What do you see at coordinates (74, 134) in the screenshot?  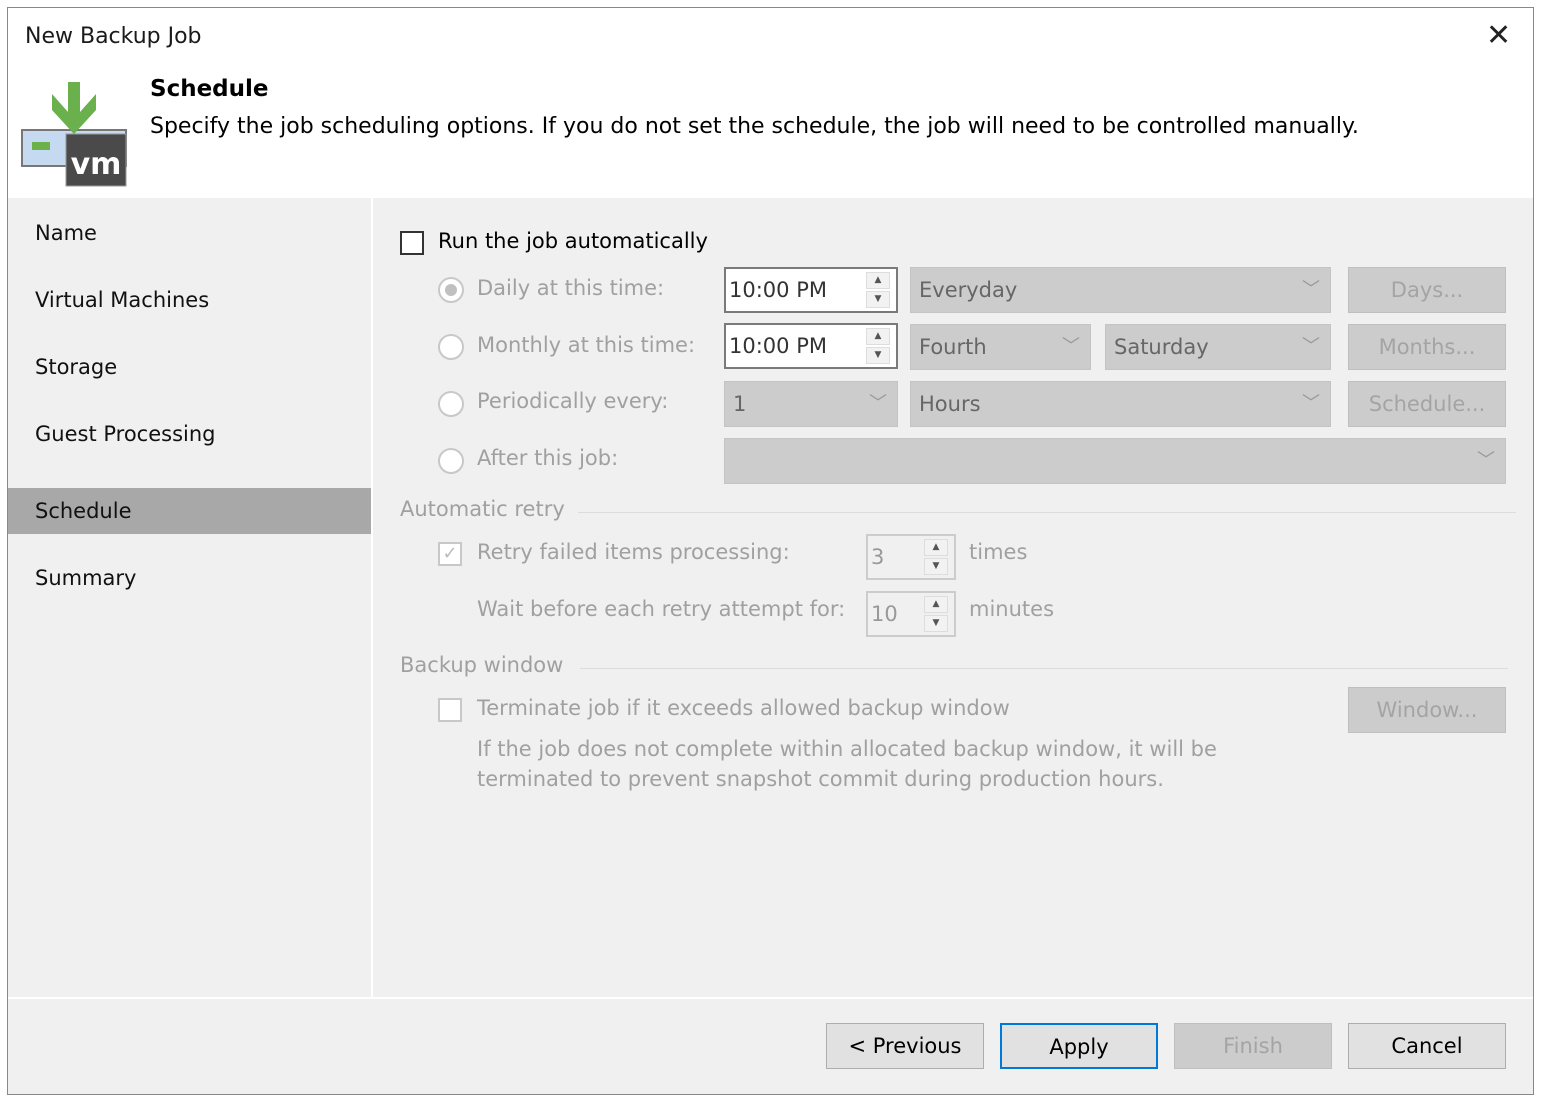 I see `vm-backup-icon: vm` at bounding box center [74, 134].